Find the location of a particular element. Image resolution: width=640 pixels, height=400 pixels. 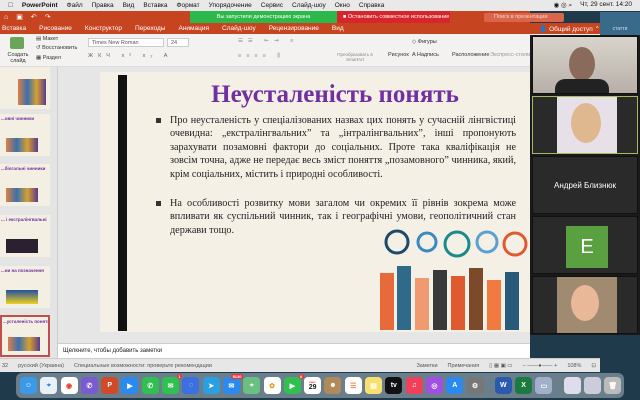

messages-badge: 1 is located at coordinates (179, 376).